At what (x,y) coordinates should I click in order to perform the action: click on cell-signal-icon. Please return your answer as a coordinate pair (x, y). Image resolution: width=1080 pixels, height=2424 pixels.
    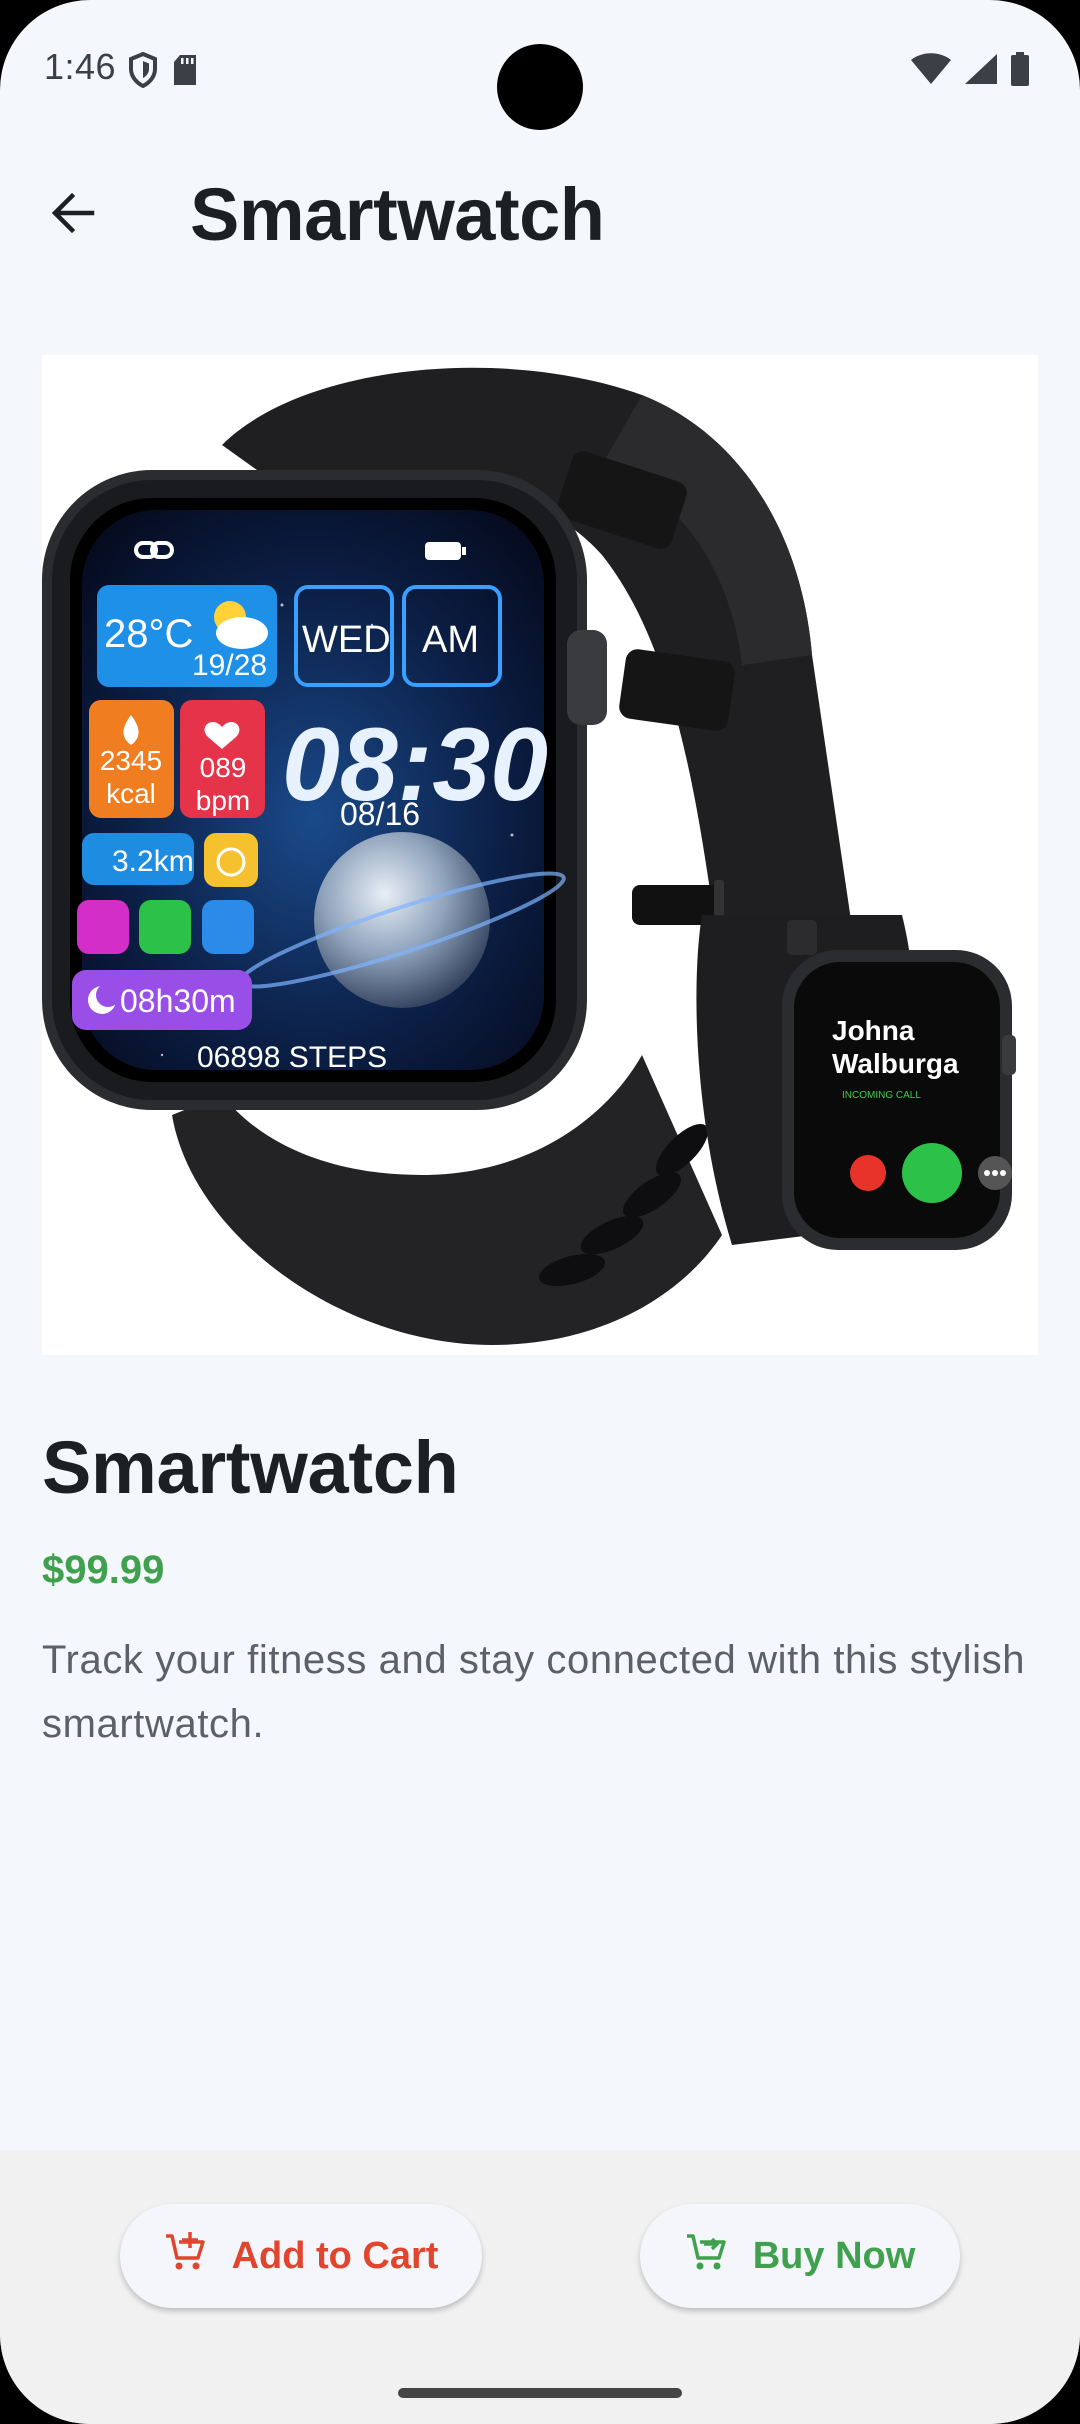
    Looking at the image, I should click on (981, 71).